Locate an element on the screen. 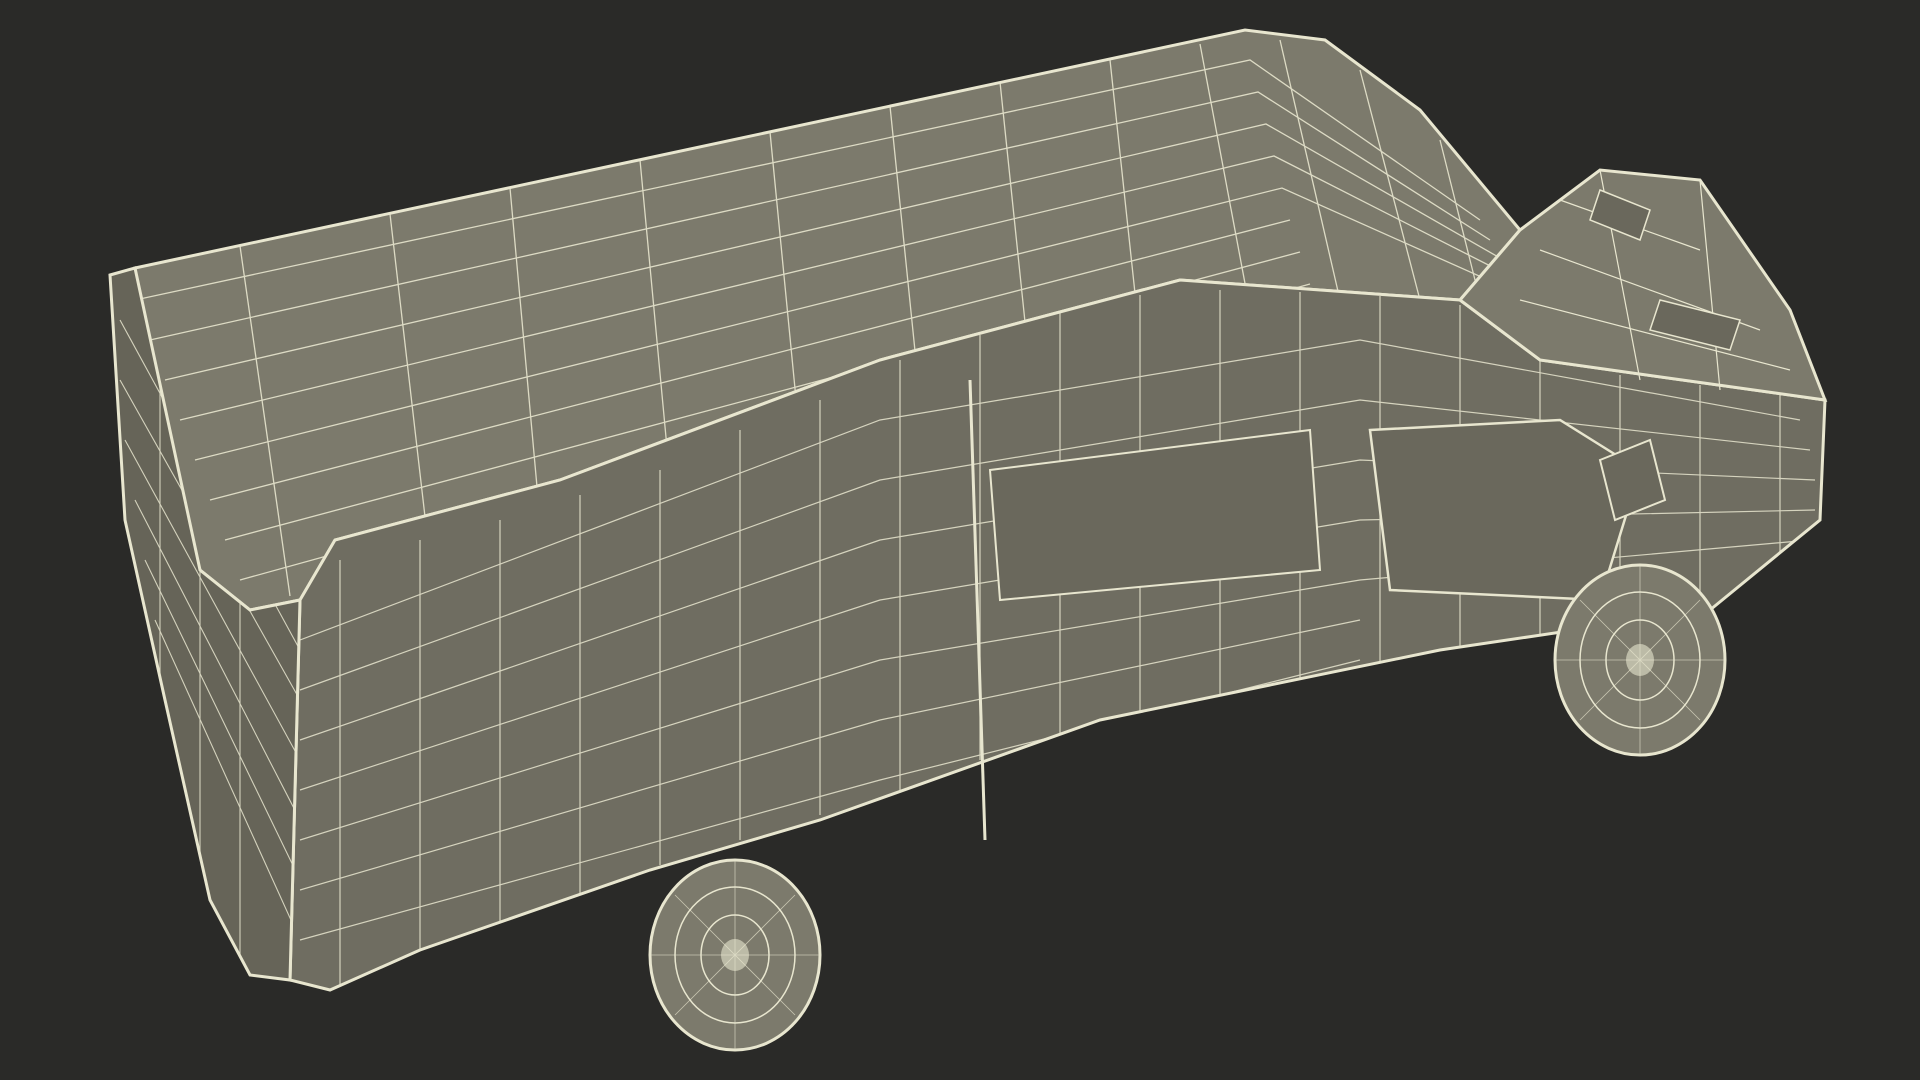  cab-window is located at coordinates (1505, 510).